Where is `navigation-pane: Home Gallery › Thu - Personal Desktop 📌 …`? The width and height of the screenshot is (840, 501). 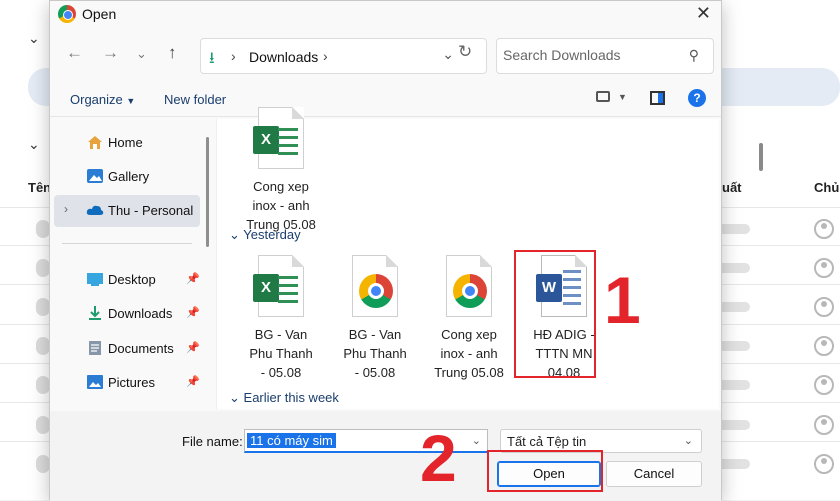
navigation-pane: Home Gallery › Thu - Personal Desktop 📌 … is located at coordinates (133, 264).